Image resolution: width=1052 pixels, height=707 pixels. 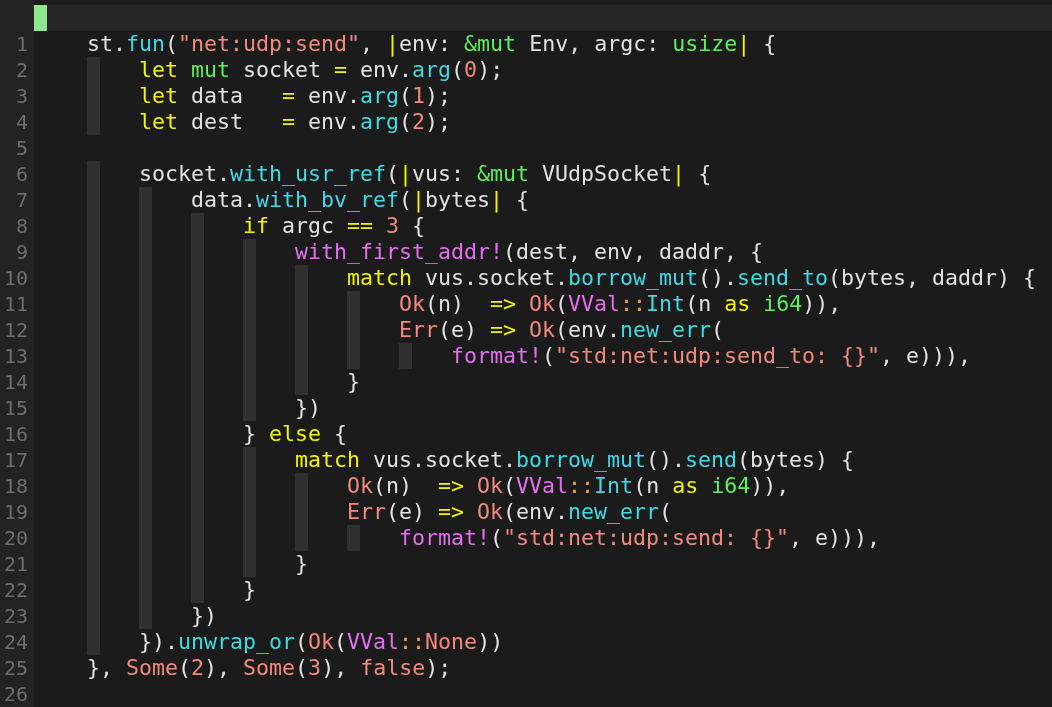 What do you see at coordinates (15, 616) in the screenshot?
I see `line-number: 23` at bounding box center [15, 616].